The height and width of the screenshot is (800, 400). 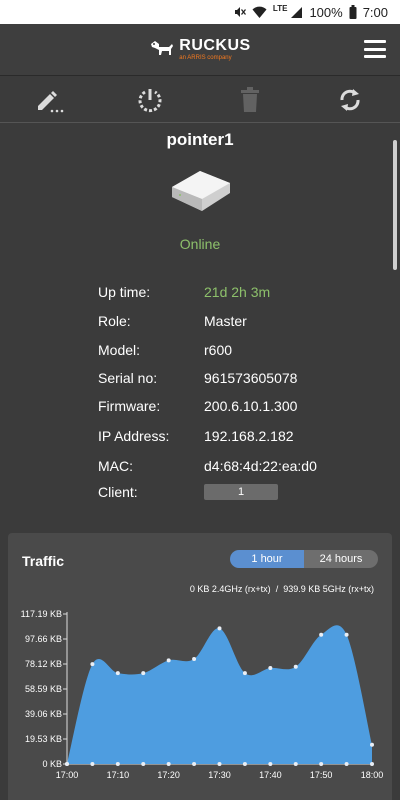 I want to click on client-count-badge: 1, so click(x=241, y=492).